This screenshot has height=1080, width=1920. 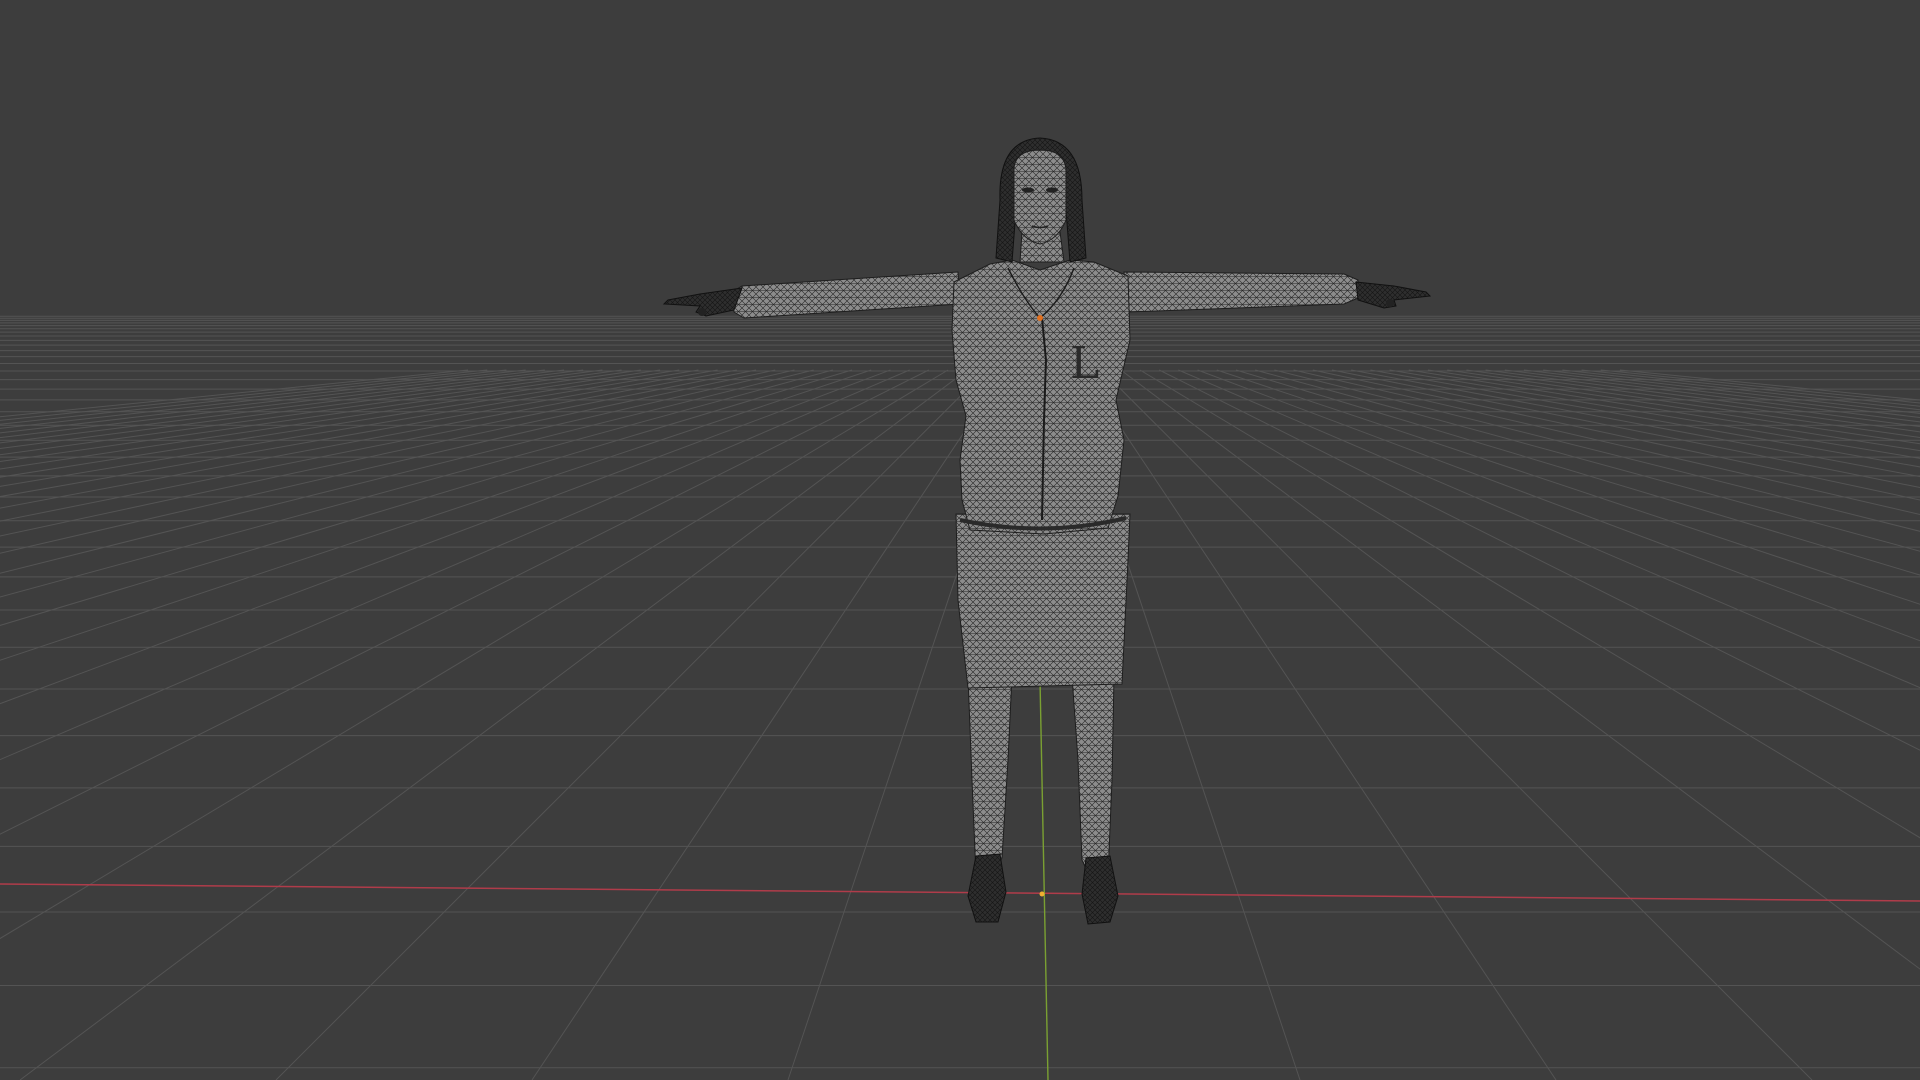 I want to click on left-arm, so click(x=846, y=295).